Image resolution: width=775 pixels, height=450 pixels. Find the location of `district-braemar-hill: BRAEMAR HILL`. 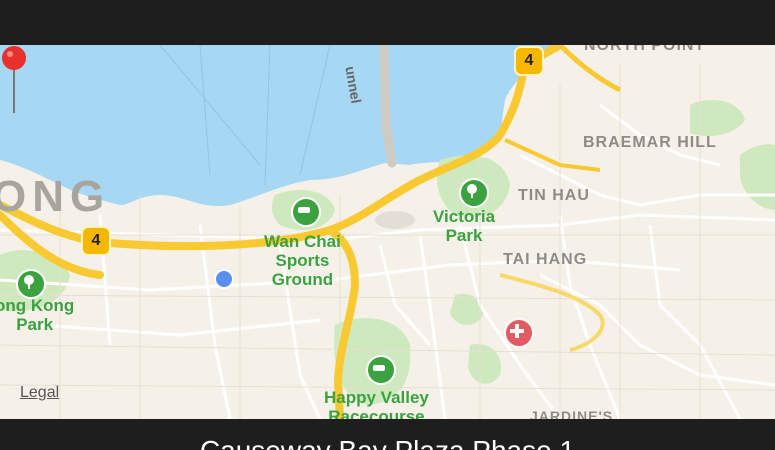

district-braemar-hill: BRAEMAR HILL is located at coordinates (650, 142).